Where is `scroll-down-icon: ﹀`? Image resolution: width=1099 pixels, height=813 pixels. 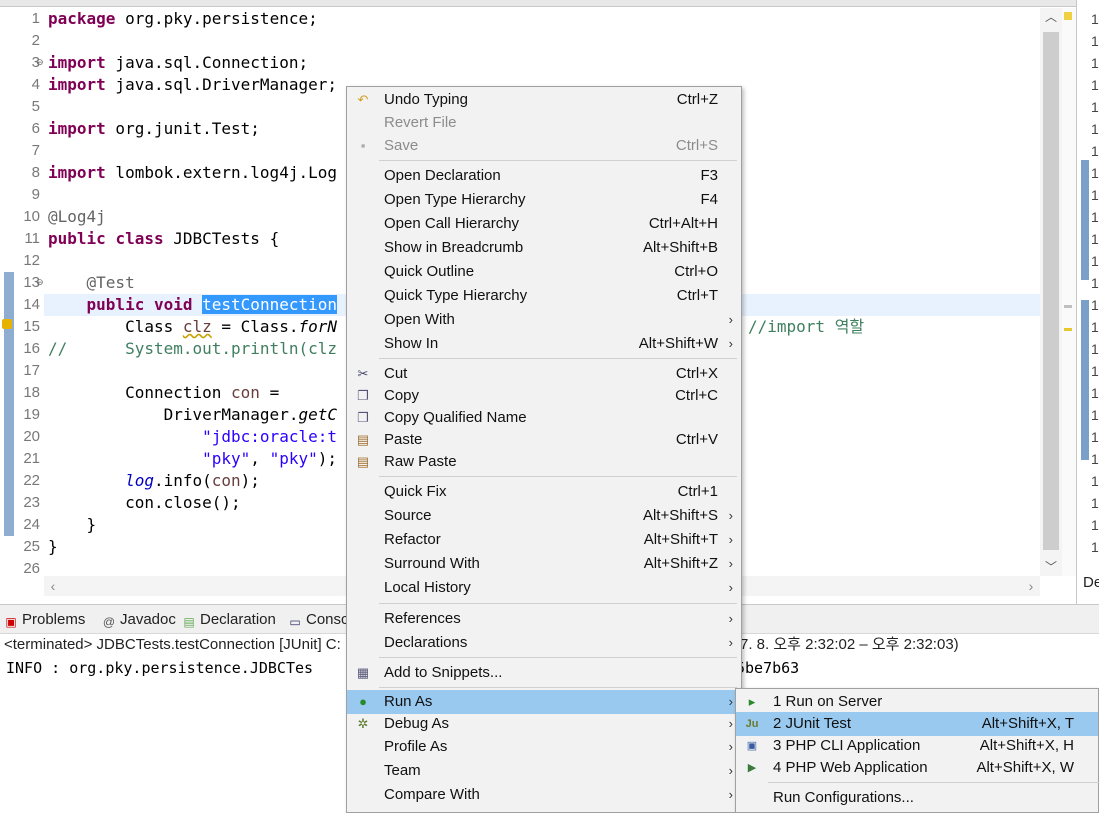 scroll-down-icon: ﹀ is located at coordinates (1051, 567).